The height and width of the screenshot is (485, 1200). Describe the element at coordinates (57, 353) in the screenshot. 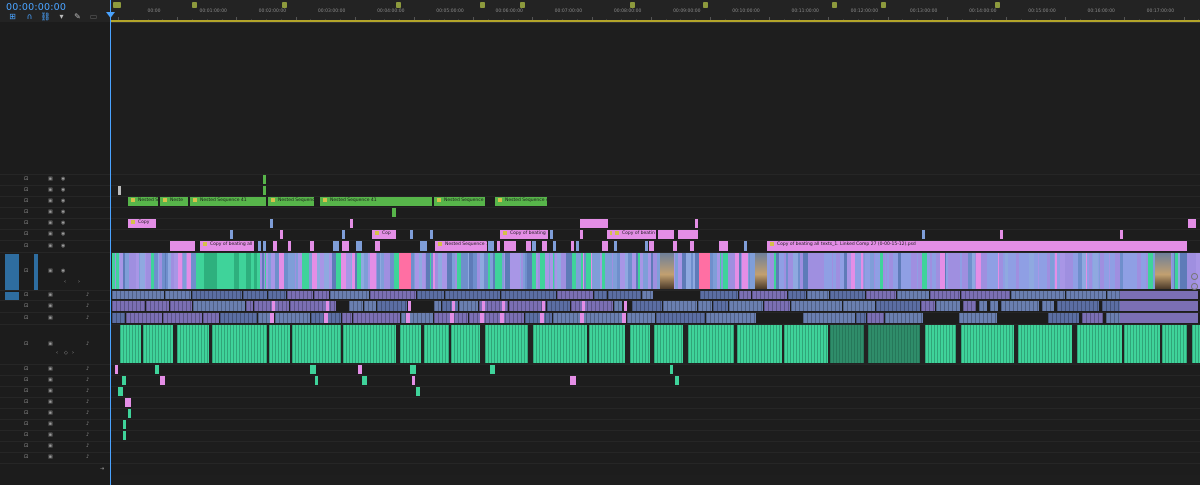

I see `keyframe-prev-icon: ‹` at that location.